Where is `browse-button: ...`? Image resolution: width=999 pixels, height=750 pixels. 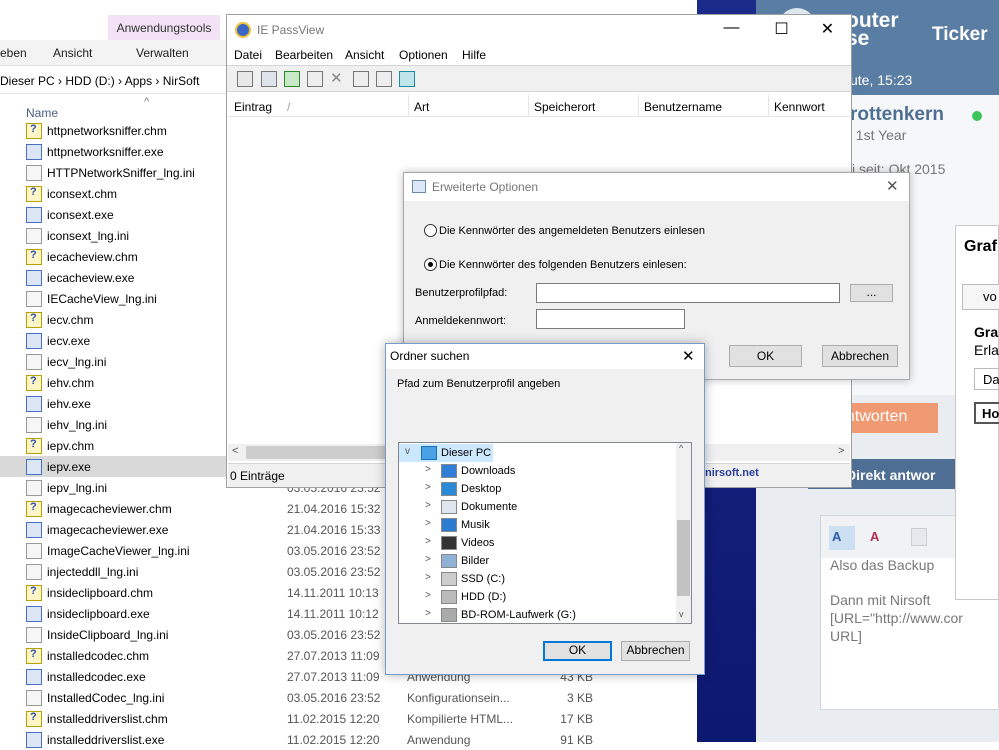
browse-button: ... is located at coordinates (871, 293).